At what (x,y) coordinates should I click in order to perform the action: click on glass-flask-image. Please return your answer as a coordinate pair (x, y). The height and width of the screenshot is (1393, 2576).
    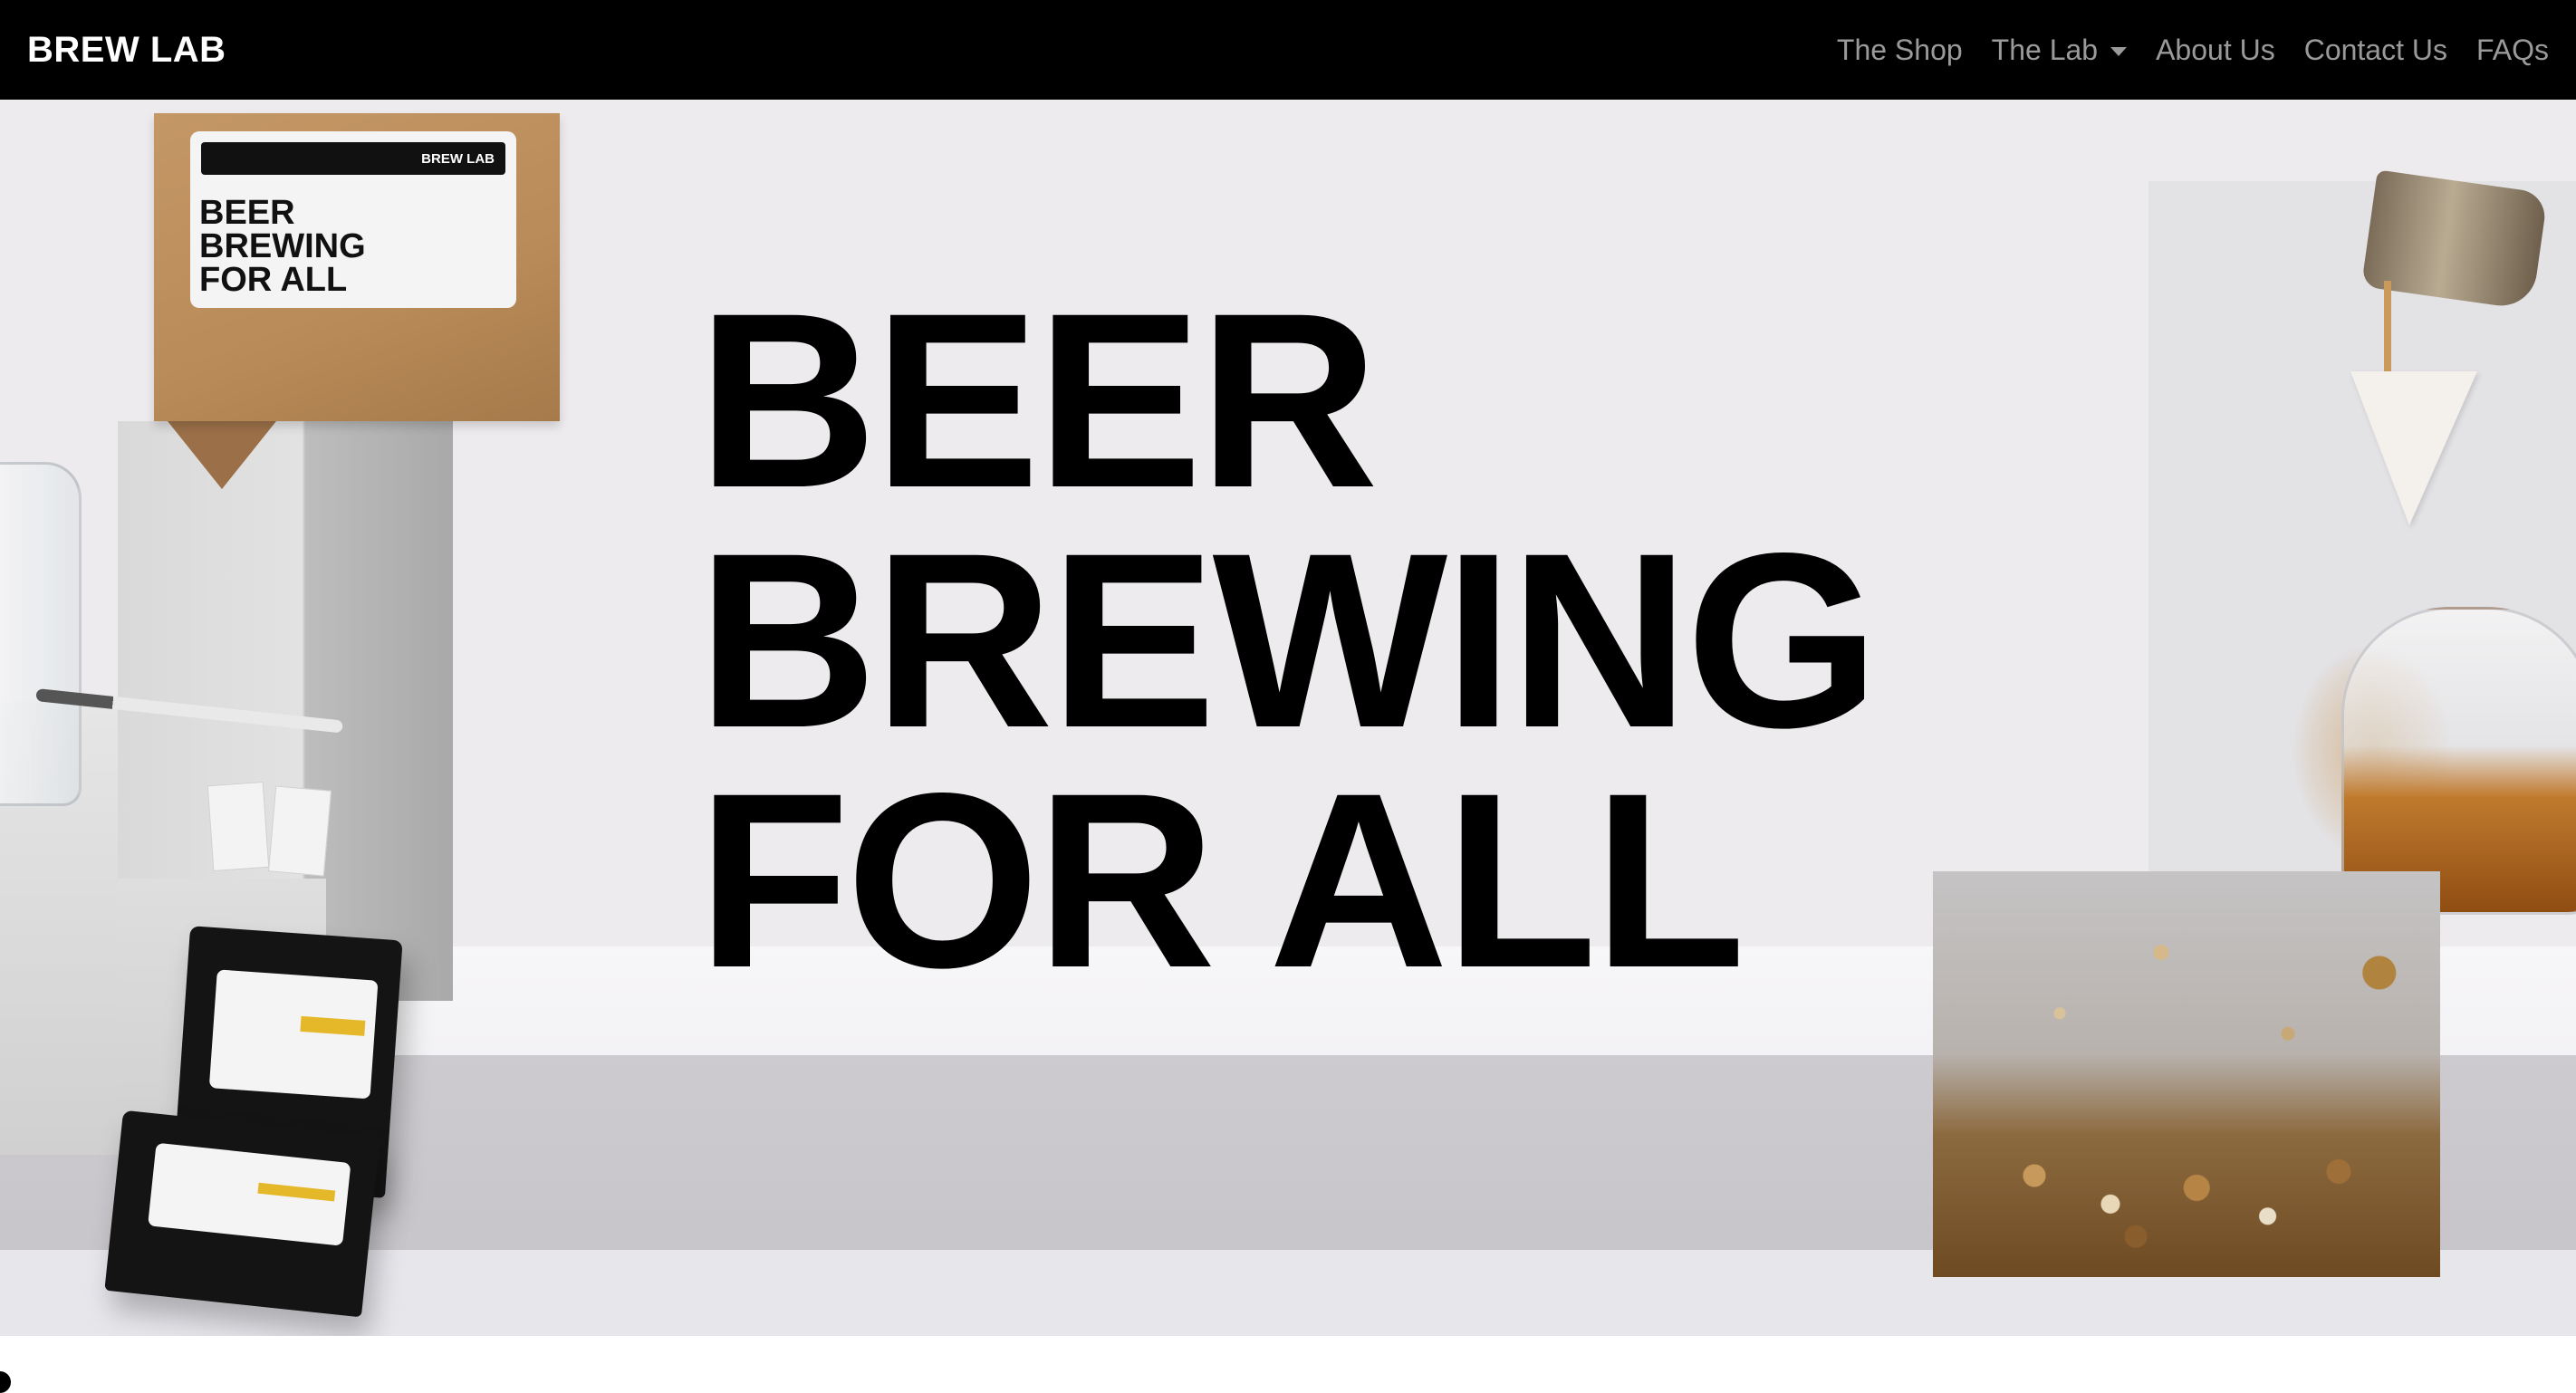
    Looking at the image, I should click on (41, 634).